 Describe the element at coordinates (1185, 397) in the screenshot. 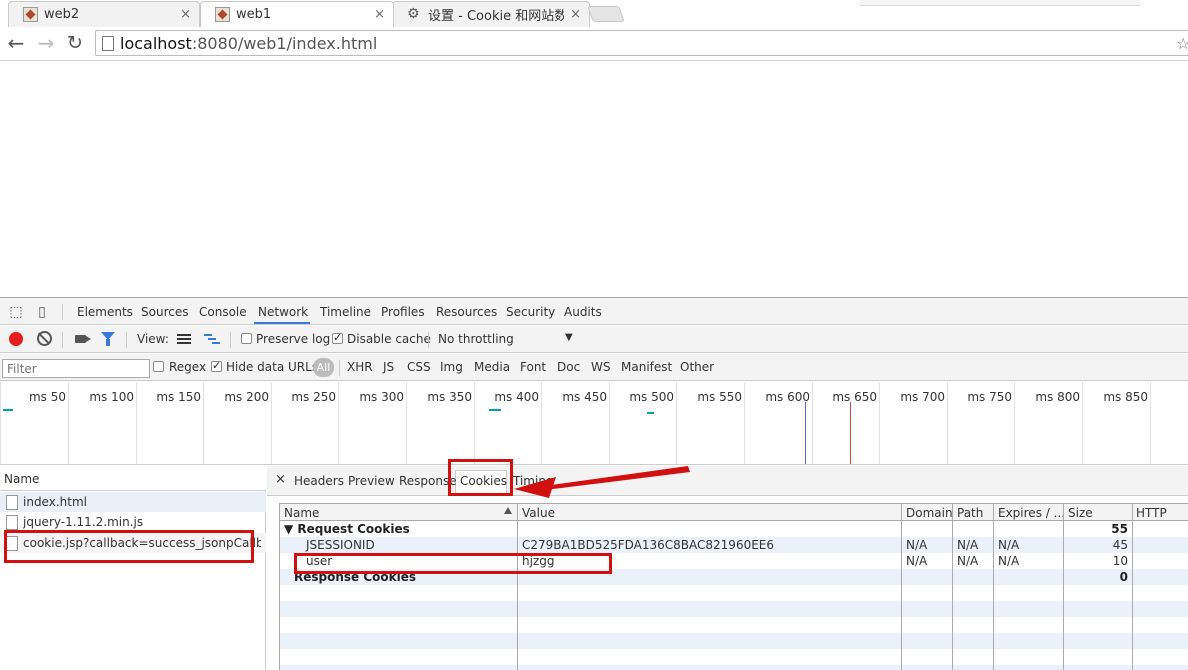

I see `timeline-tick-label: 90` at that location.